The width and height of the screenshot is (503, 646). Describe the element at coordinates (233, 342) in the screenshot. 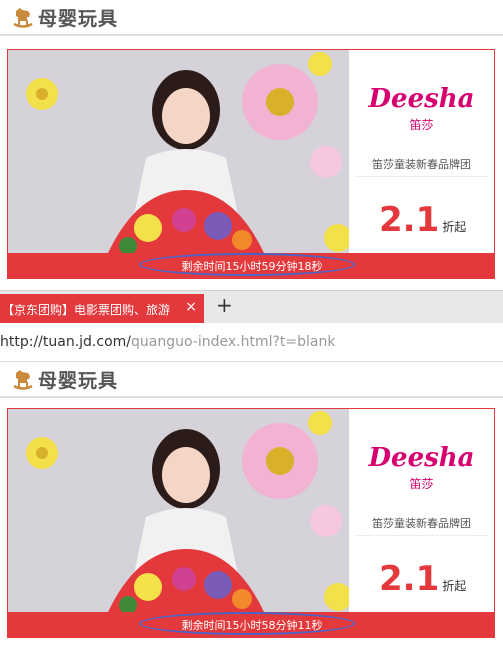

I see `url-path: quanguo-index.html?t=blank` at that location.